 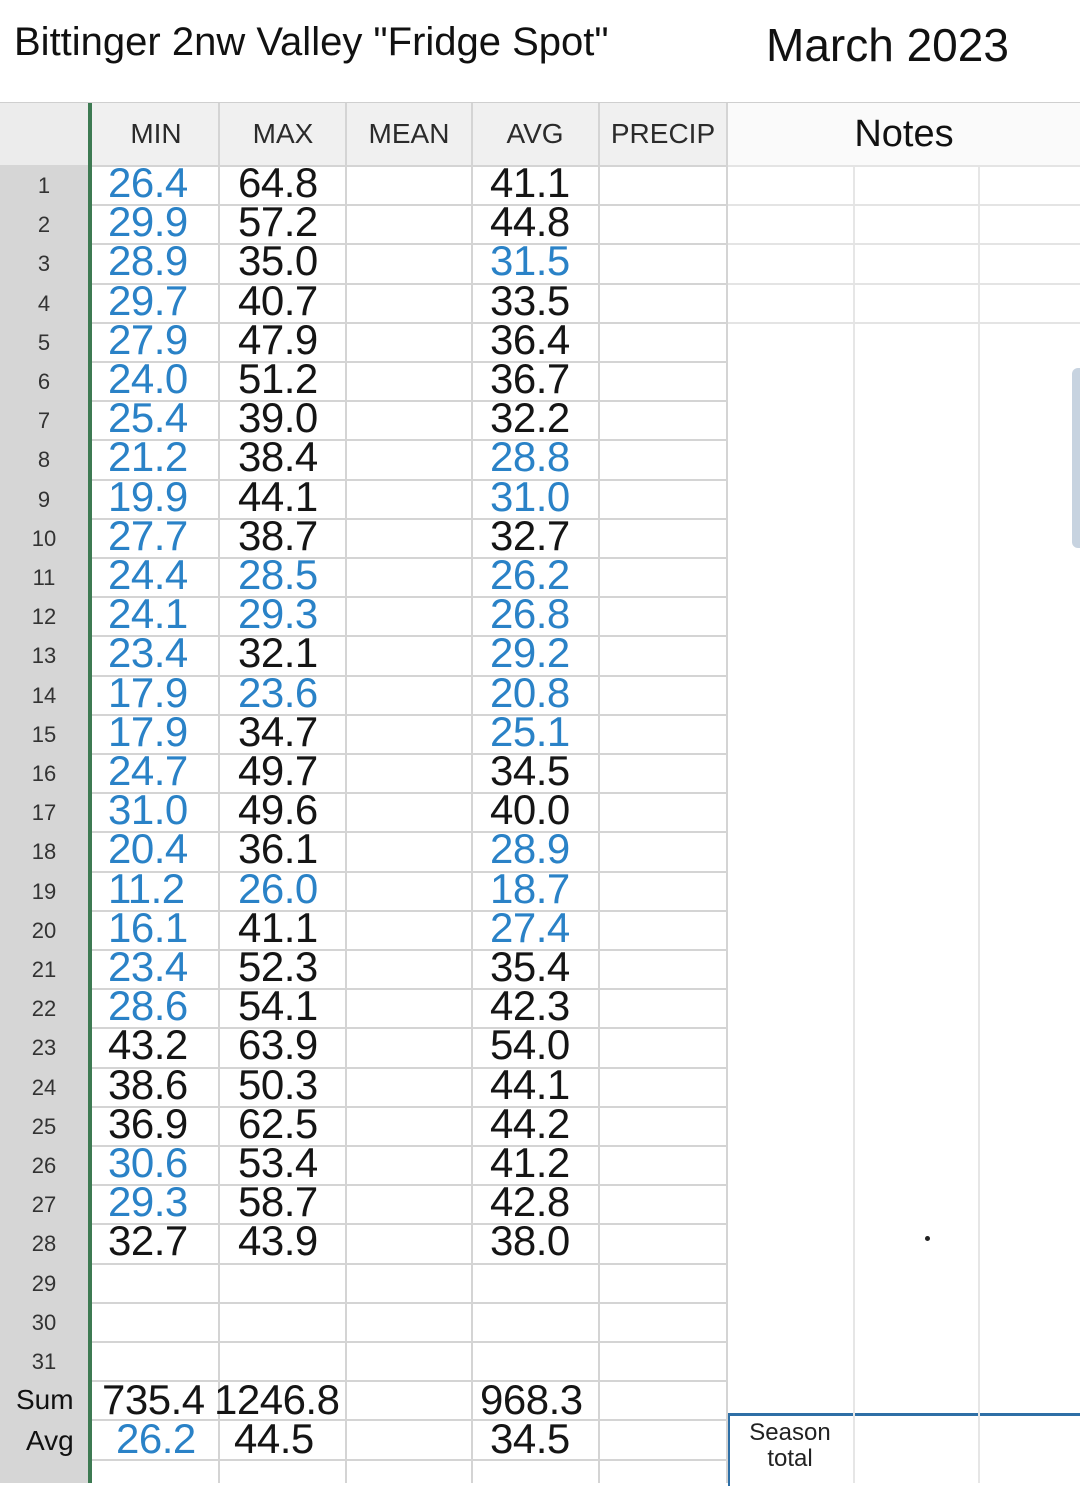 What do you see at coordinates (156, 1439) in the screenshot?
I see `summary-avg-min: 26.2` at bounding box center [156, 1439].